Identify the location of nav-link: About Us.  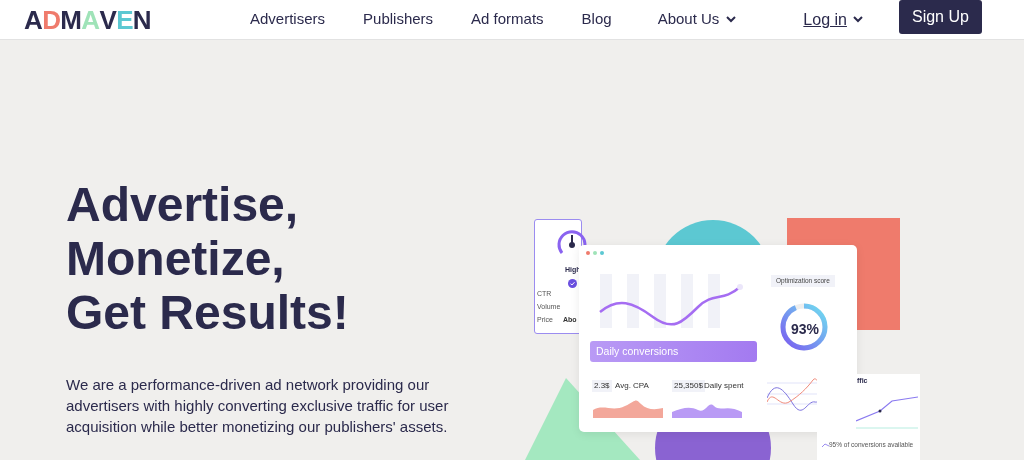
(697, 19).